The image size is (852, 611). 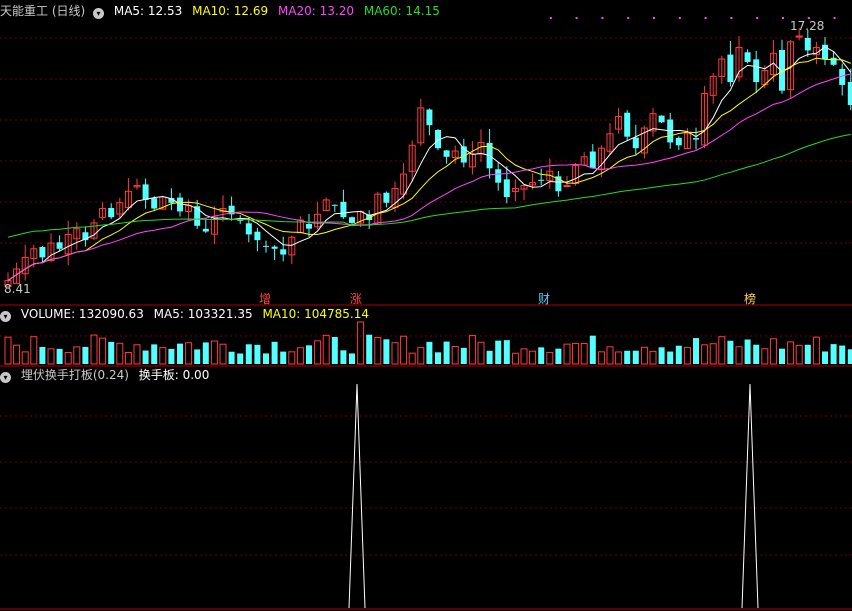 What do you see at coordinates (17, 289) in the screenshot?
I see `low-price-label: 8.41` at bounding box center [17, 289].